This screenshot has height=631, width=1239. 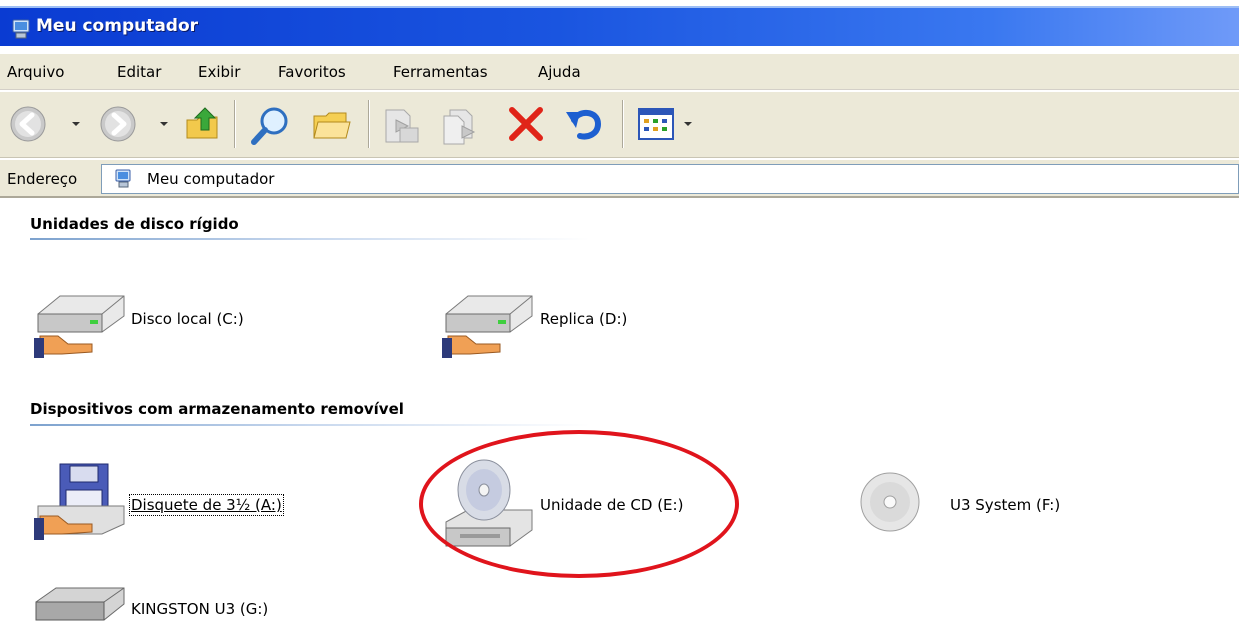 I want to click on up-folder-icon, so click(x=203, y=124).